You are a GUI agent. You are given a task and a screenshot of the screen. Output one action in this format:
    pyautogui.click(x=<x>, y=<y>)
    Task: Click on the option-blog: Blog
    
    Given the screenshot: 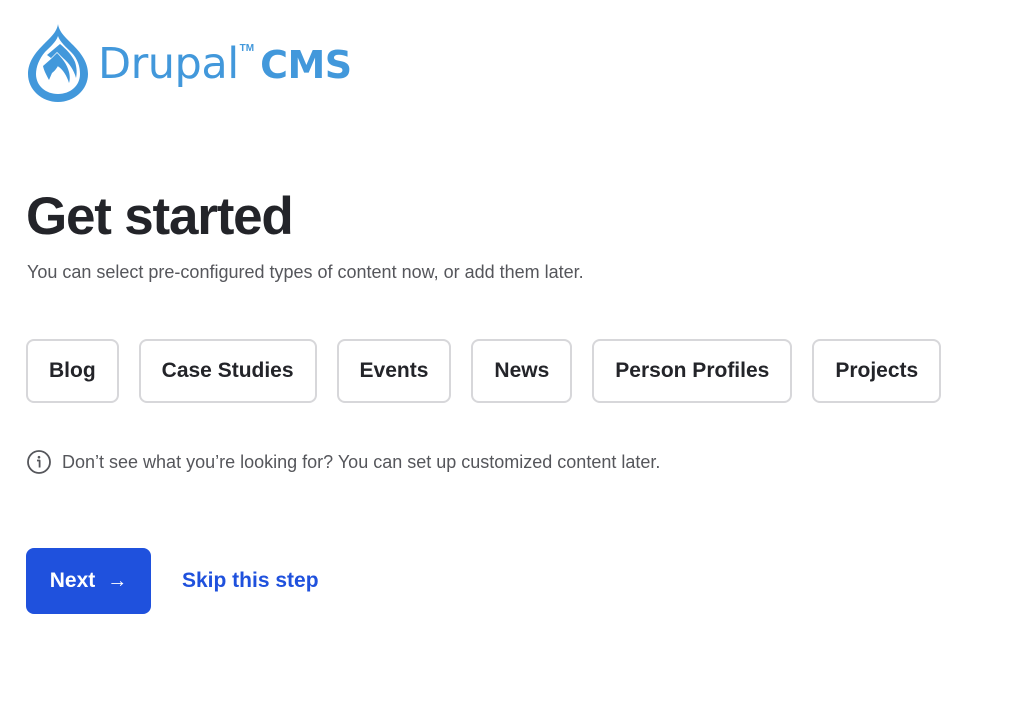 What is the action you would take?
    pyautogui.click(x=72, y=371)
    